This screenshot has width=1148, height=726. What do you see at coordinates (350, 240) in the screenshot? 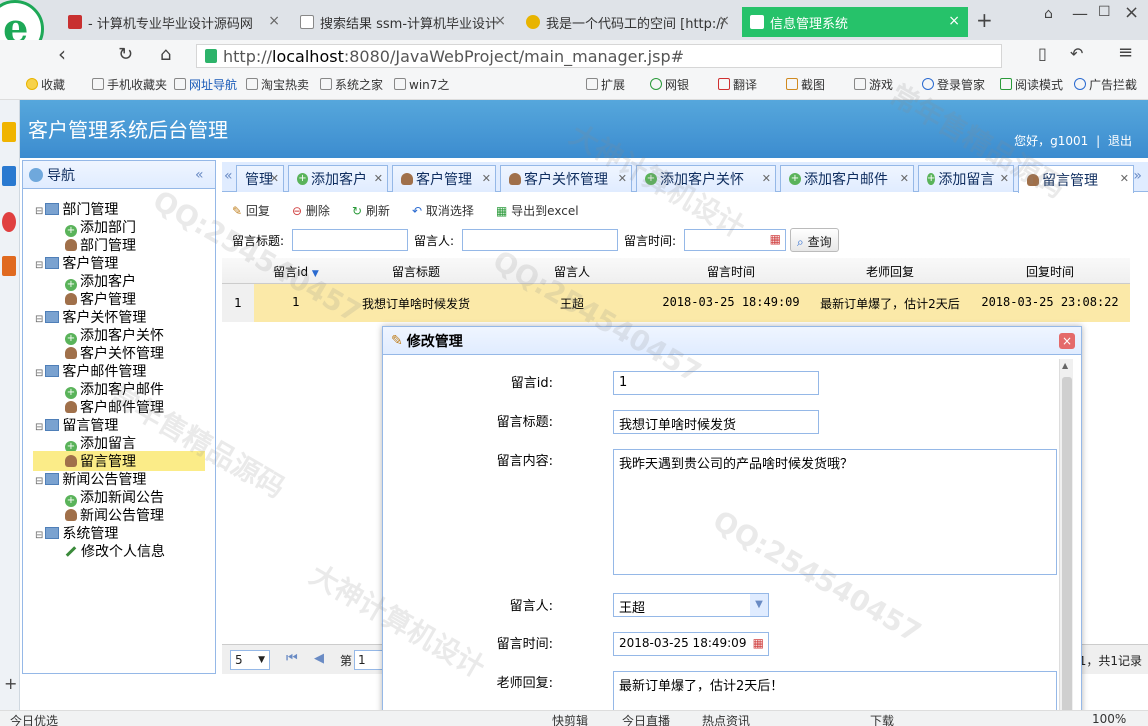
I see `search-title-input` at bounding box center [350, 240].